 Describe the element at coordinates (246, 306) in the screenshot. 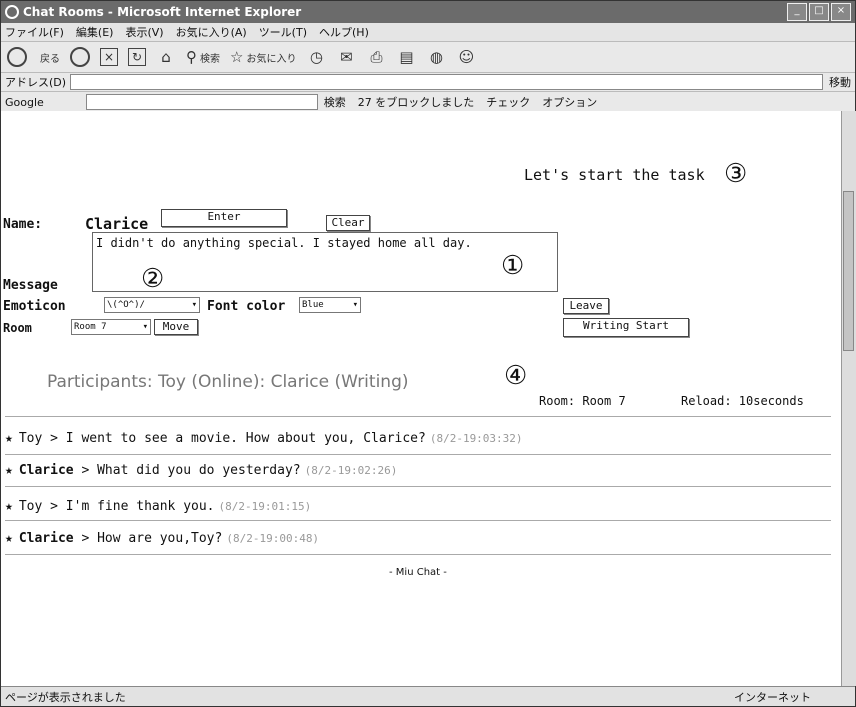

I see `font-color-label: Font color` at that location.